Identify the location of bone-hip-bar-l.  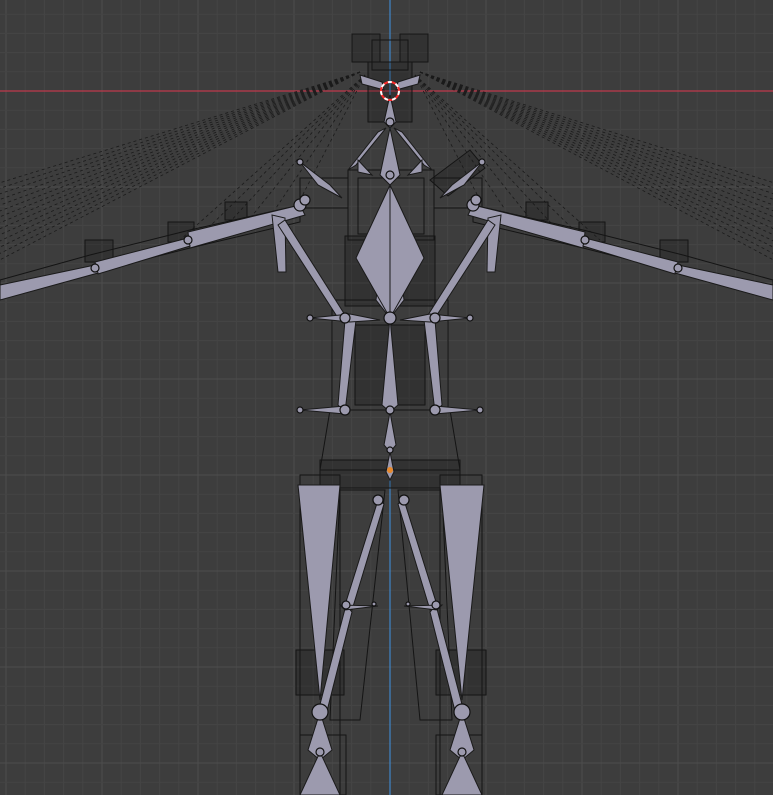
(322, 410).